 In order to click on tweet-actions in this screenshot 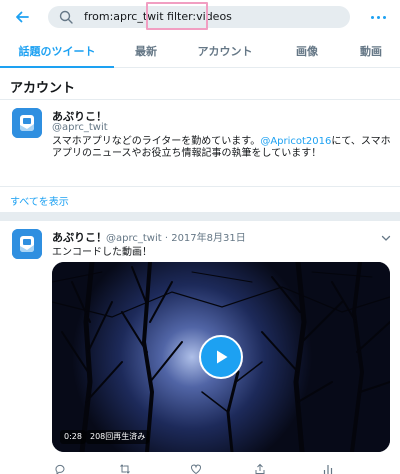, I will do `click(202, 467)`.